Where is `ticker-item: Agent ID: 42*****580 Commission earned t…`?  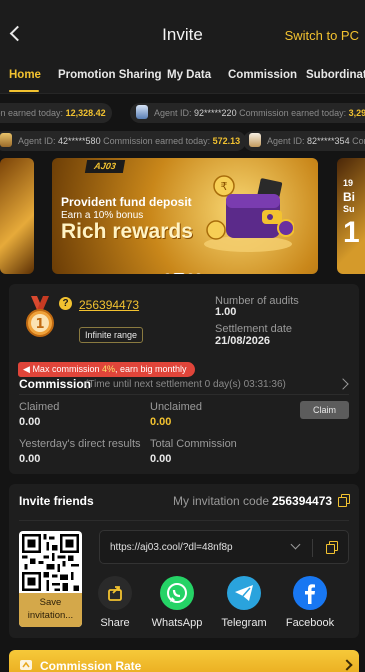
ticker-item: Agent ID: 42*****580 Commission earned t… is located at coordinates (123, 141).